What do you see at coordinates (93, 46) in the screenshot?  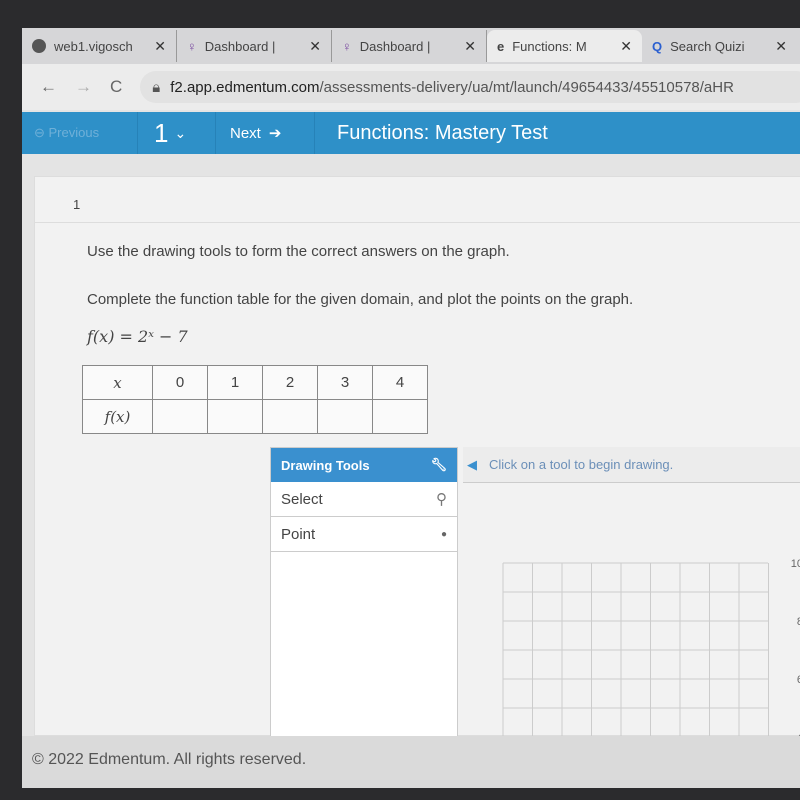 I see `tab-label: web1.vigosch` at bounding box center [93, 46].